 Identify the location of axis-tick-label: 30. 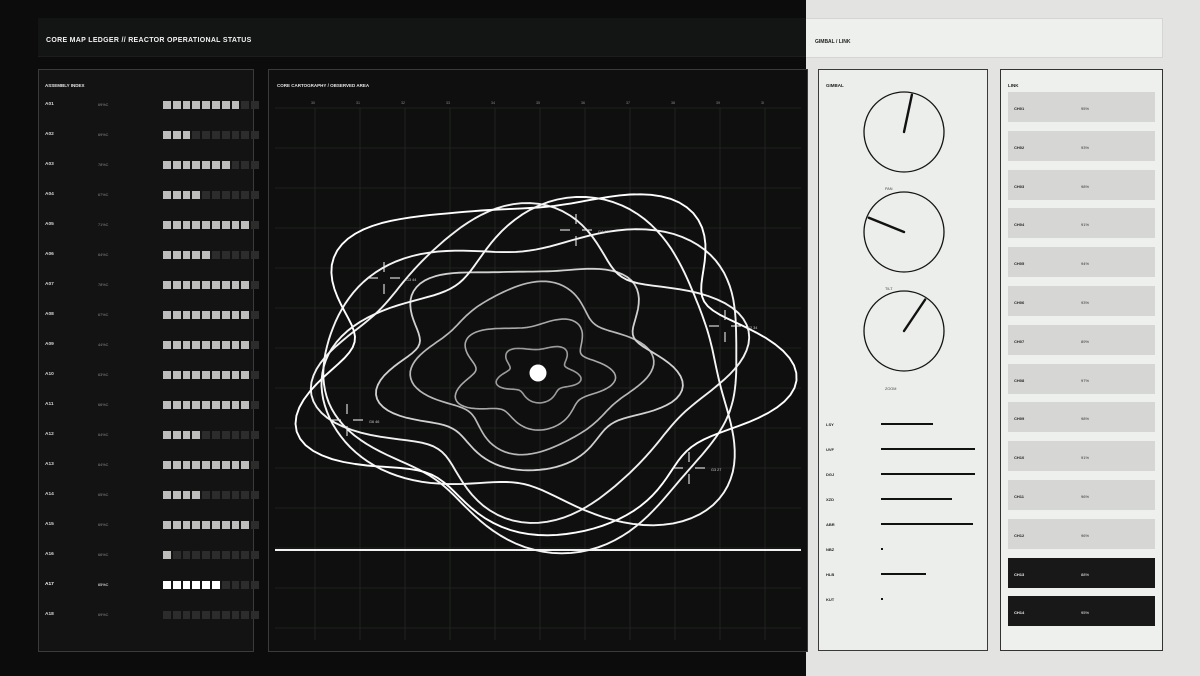
(313, 103).